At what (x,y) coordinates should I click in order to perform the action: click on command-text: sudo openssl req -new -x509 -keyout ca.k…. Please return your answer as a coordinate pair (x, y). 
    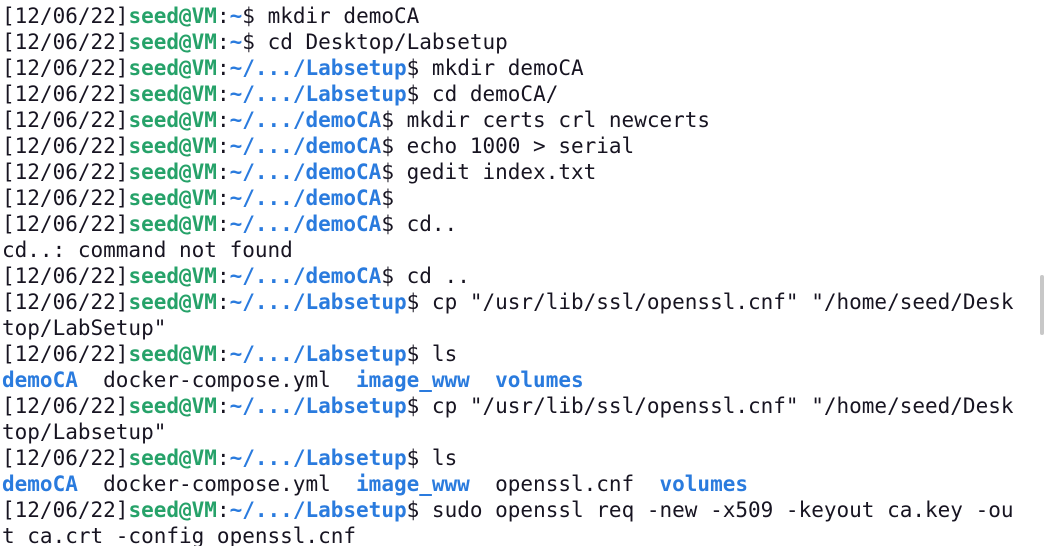
    Looking at the image, I should click on (722, 510).